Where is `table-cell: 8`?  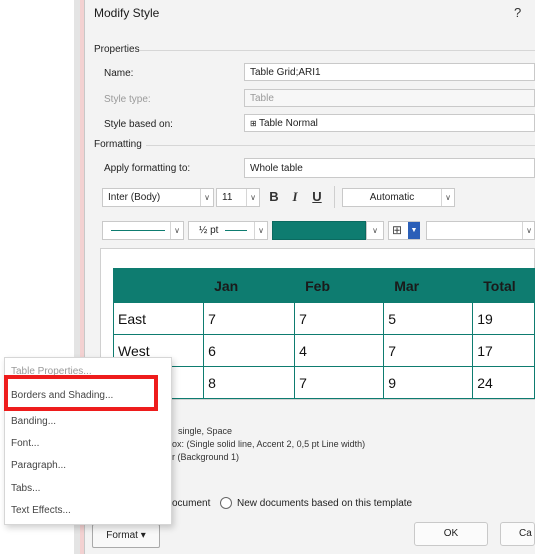
table-cell: 8 is located at coordinates (249, 382).